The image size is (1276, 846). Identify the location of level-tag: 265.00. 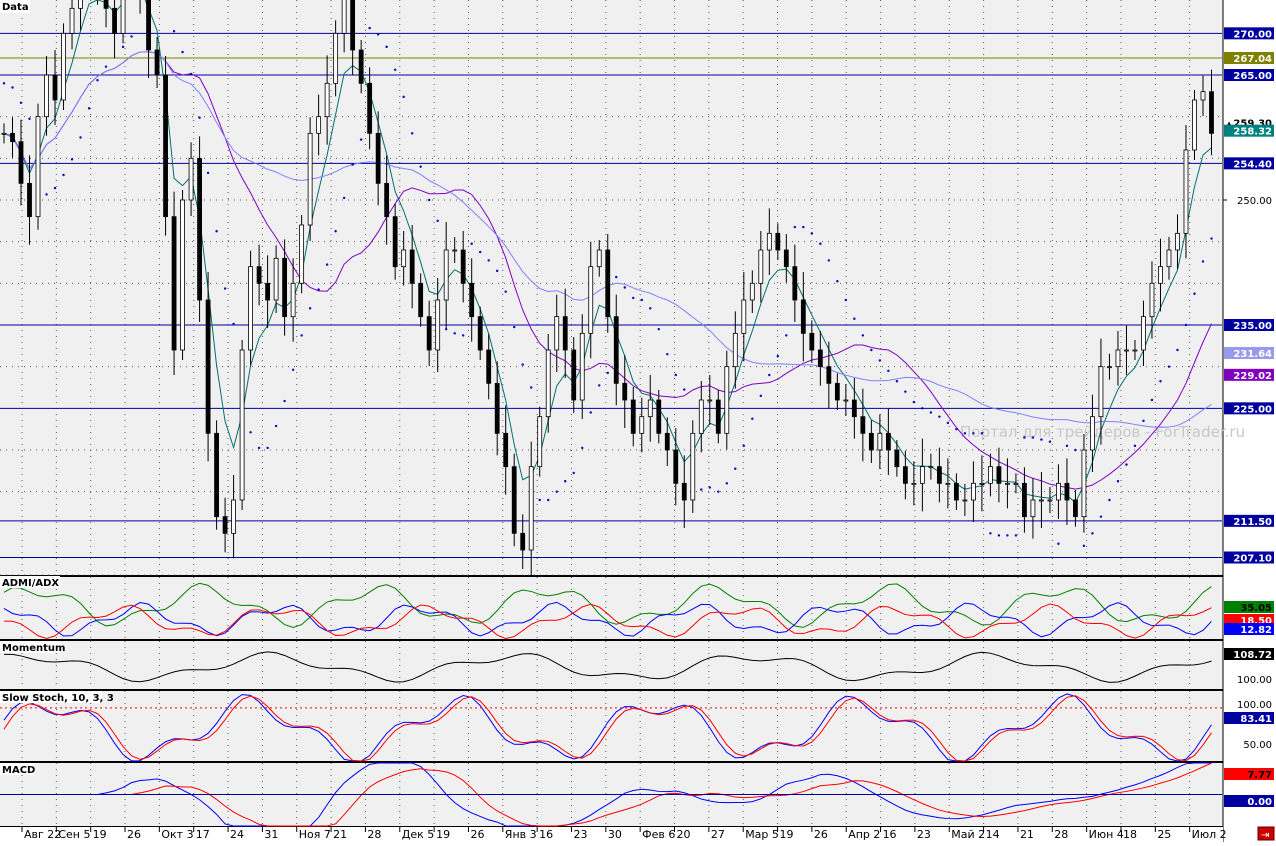
(1252, 76).